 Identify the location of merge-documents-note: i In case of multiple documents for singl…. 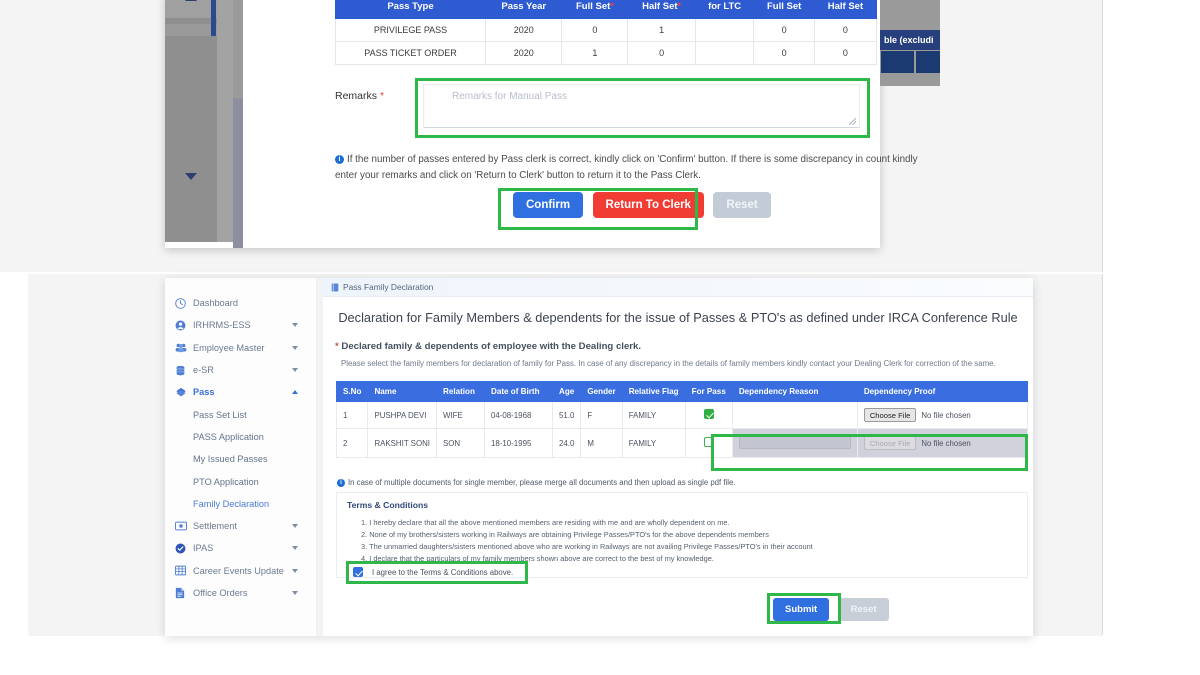
(536, 482).